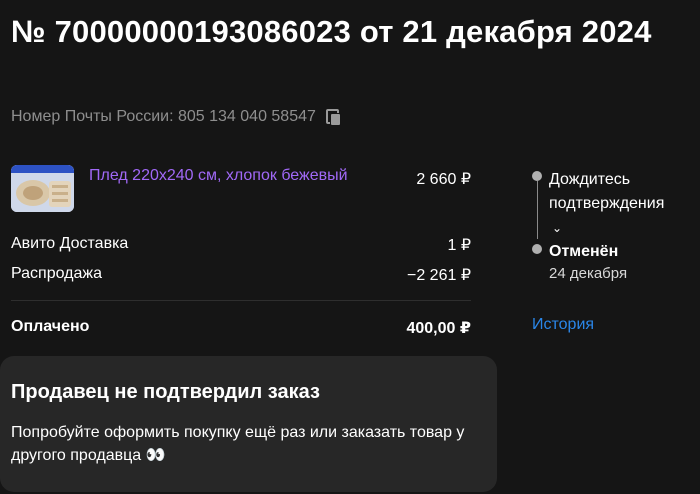 This screenshot has width=700, height=494. I want to click on delivery-value: 1 ₽, so click(459, 245).